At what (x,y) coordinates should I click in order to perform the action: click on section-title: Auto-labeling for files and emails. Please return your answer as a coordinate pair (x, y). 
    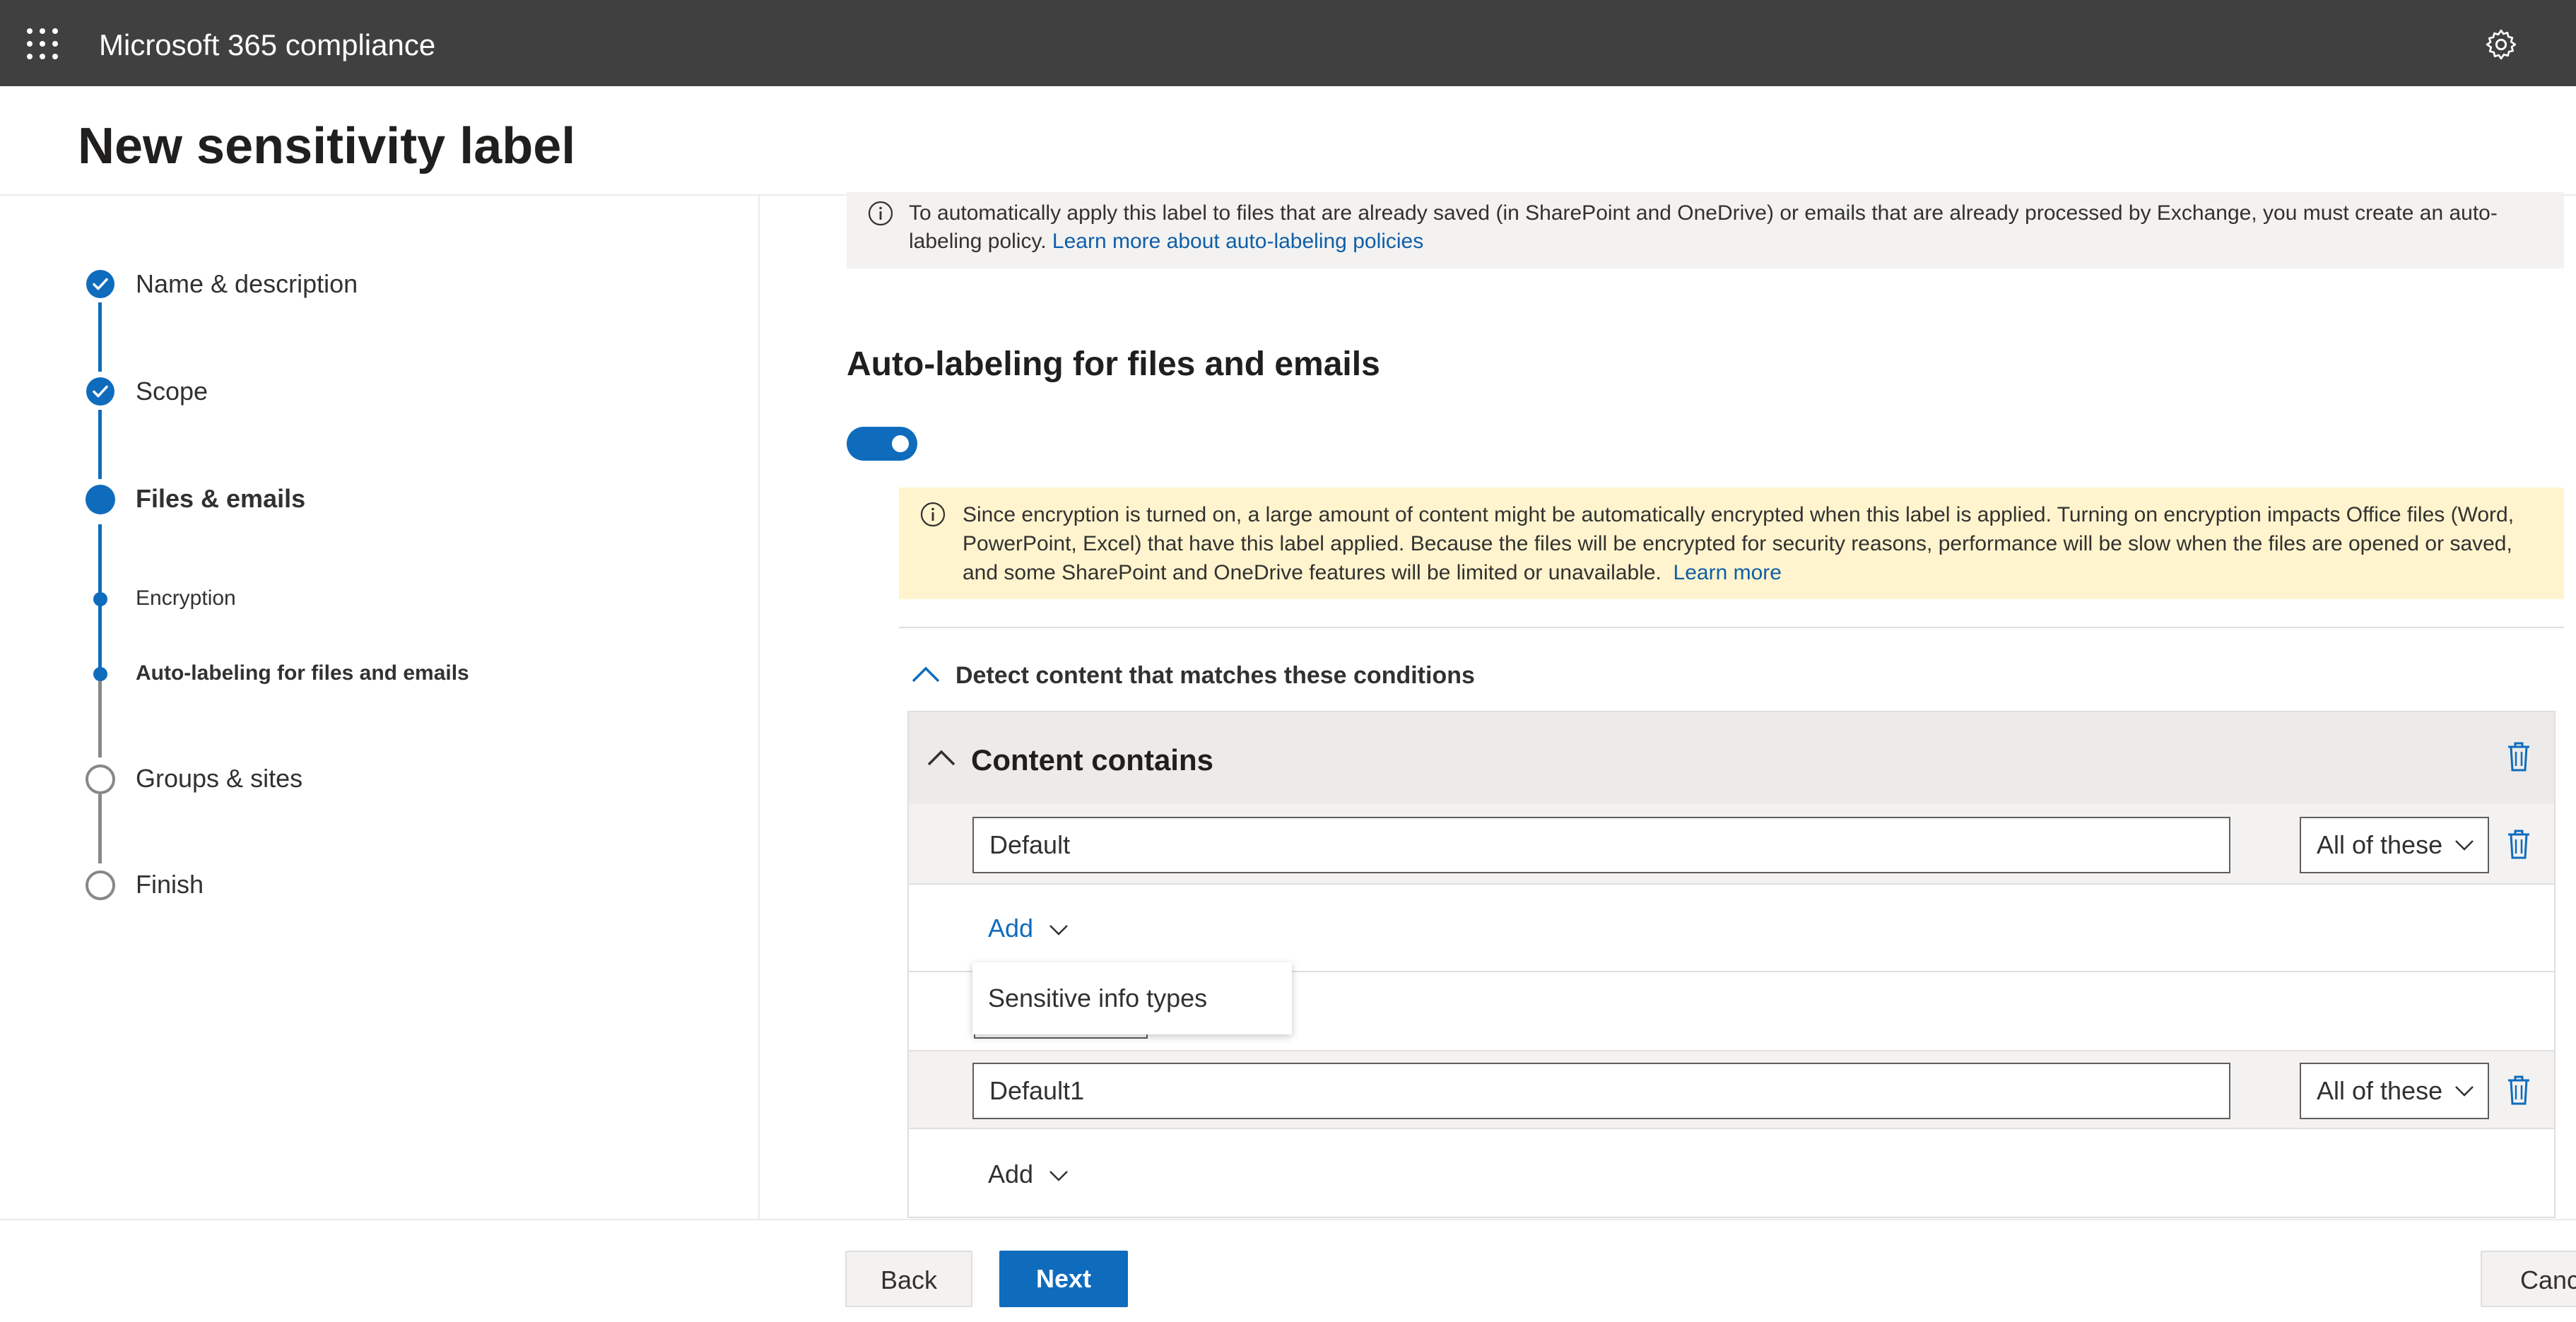
    Looking at the image, I should click on (1113, 364).